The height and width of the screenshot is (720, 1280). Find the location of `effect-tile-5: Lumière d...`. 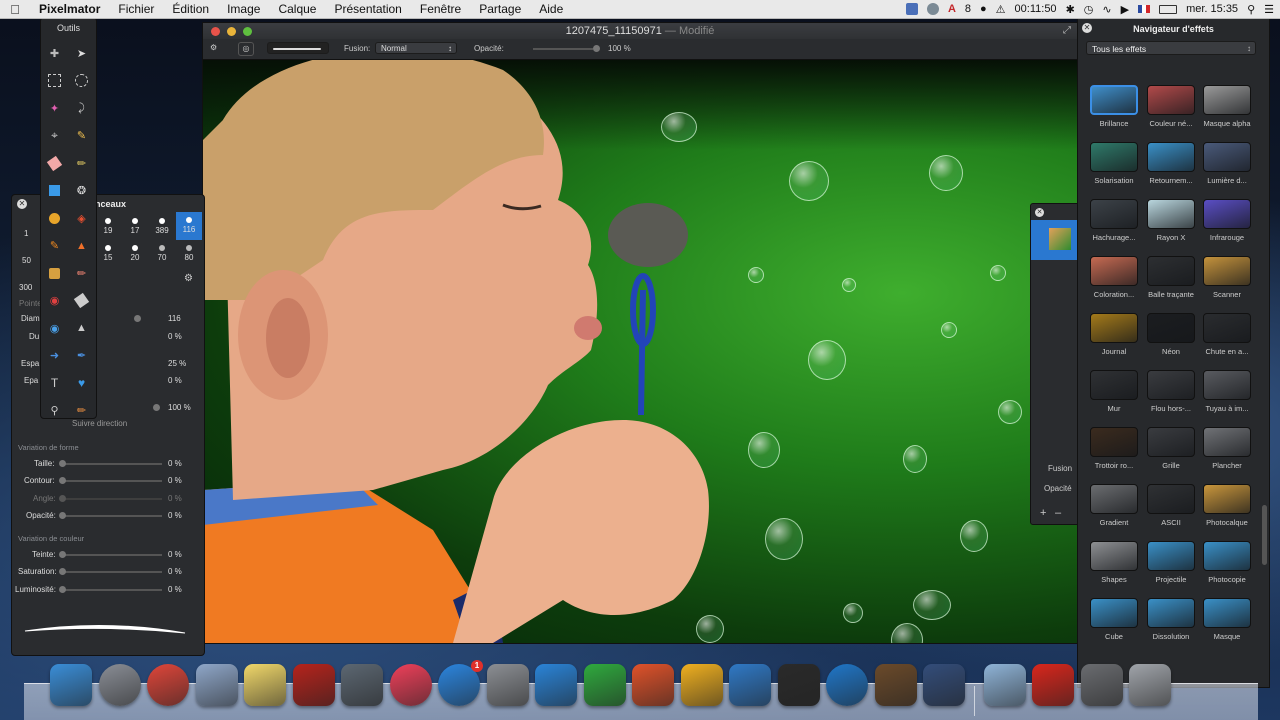

effect-tile-5: Lumière d... is located at coordinates (1227, 167).